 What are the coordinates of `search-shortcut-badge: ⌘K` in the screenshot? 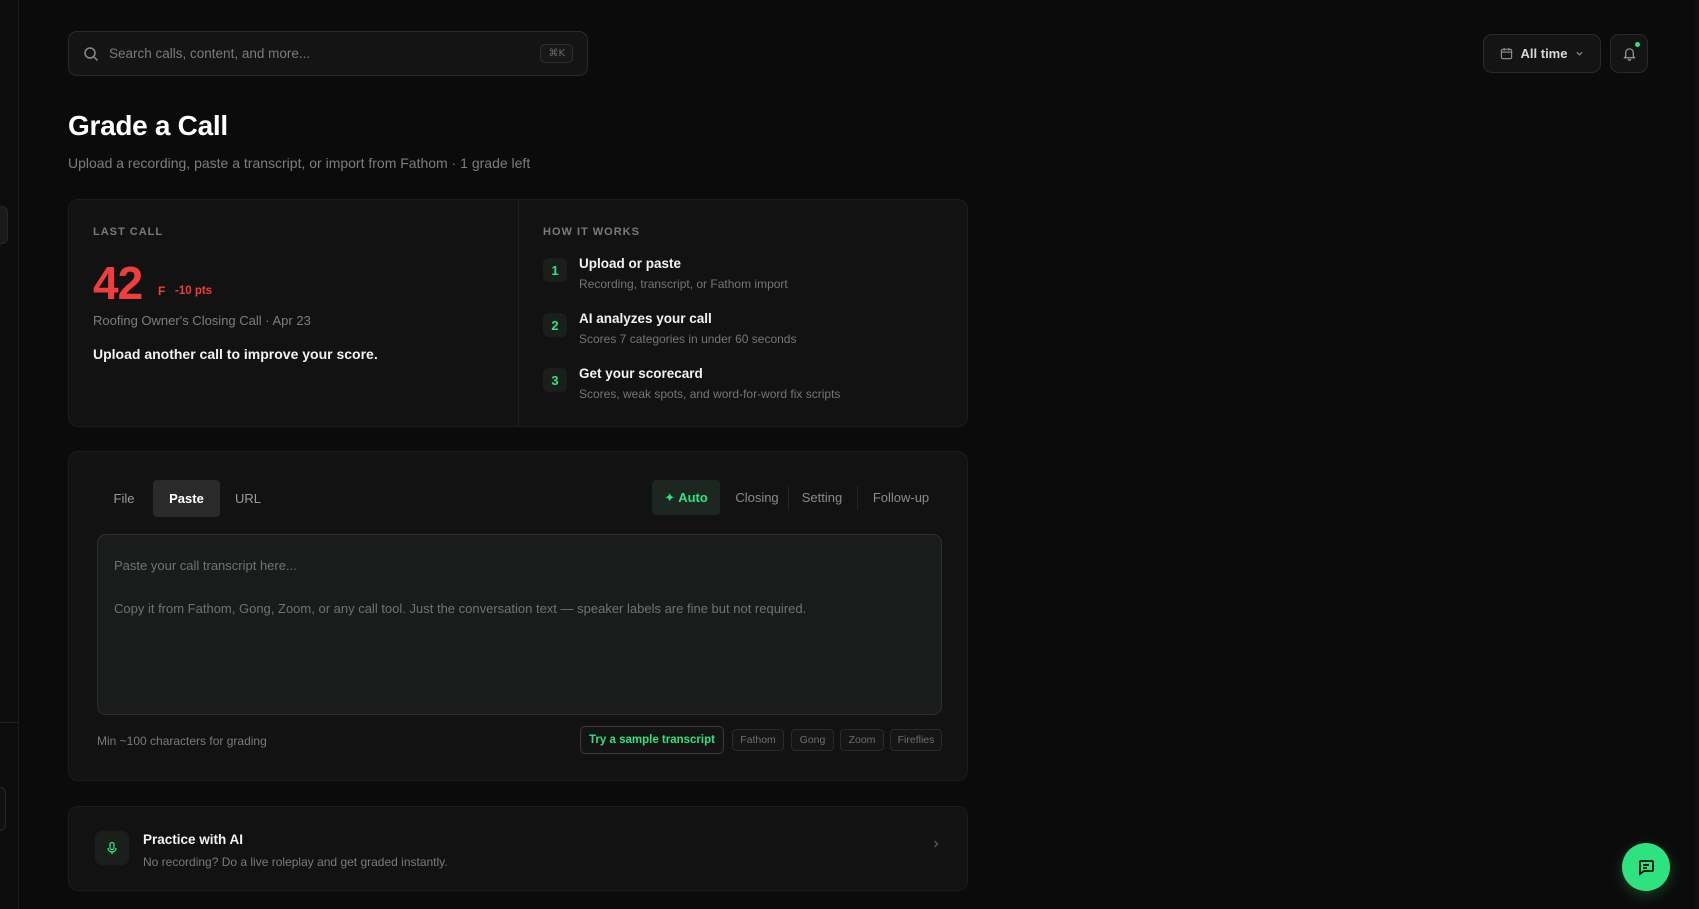 It's located at (556, 53).